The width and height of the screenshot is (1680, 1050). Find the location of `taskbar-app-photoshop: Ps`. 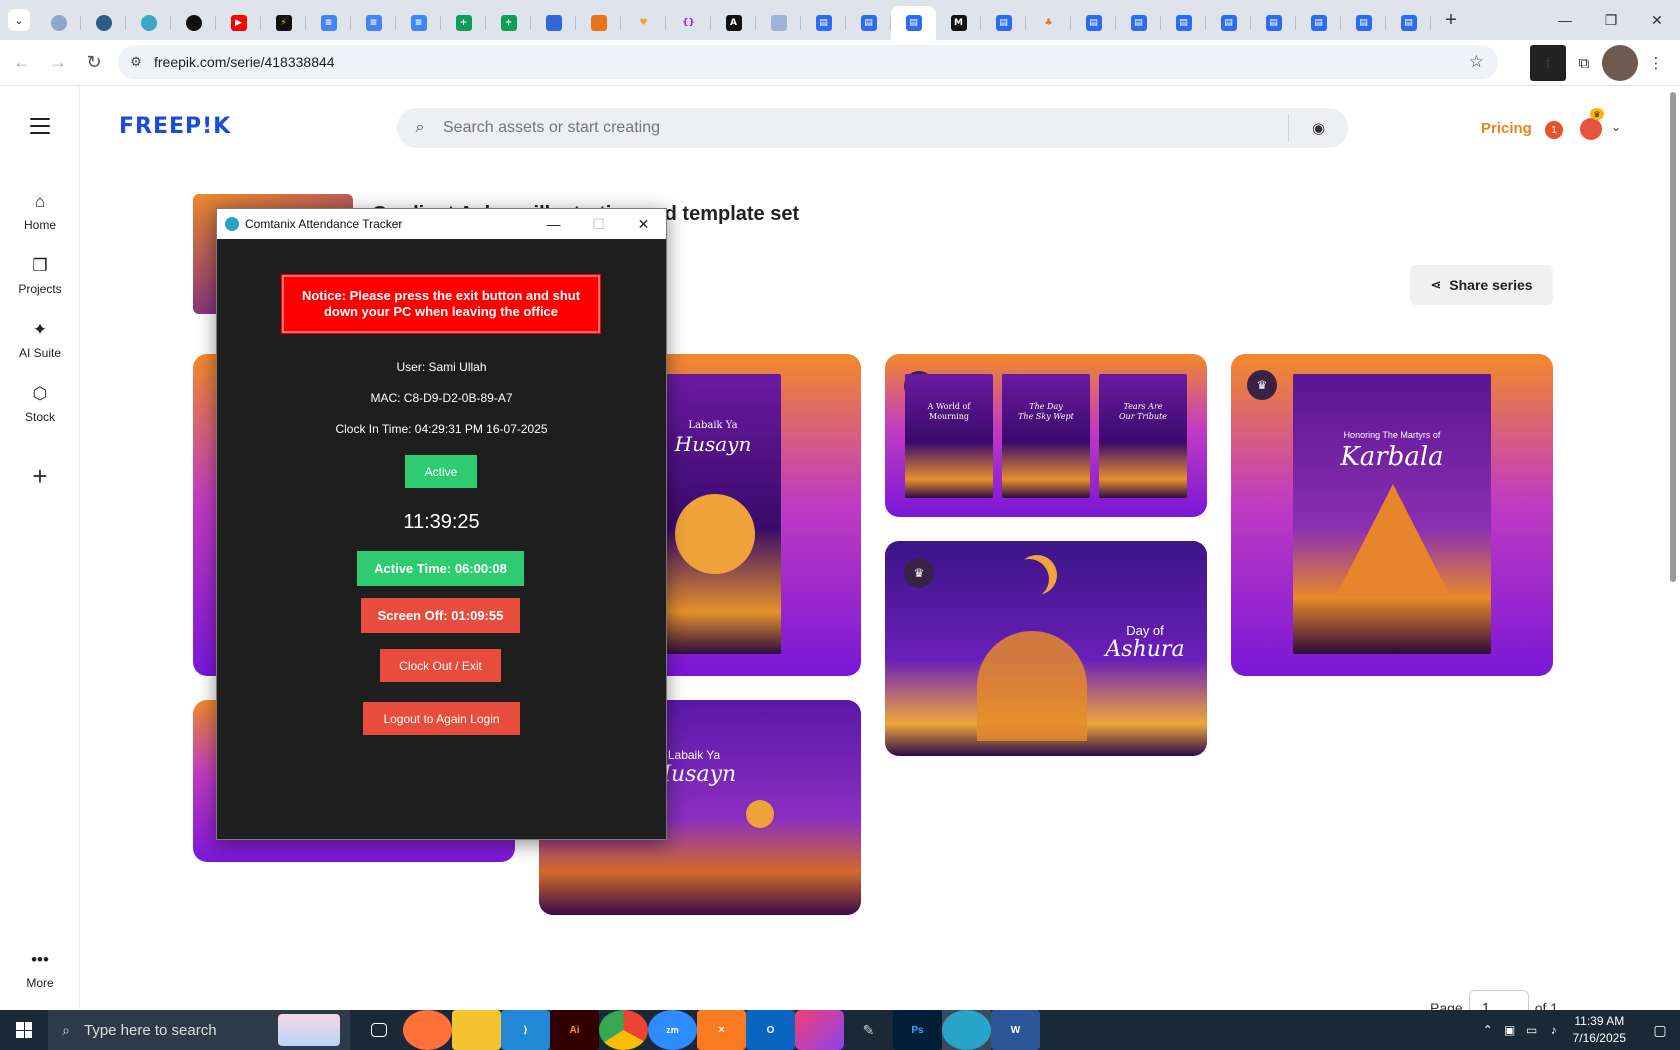

taskbar-app-photoshop: Ps is located at coordinates (917, 1030).